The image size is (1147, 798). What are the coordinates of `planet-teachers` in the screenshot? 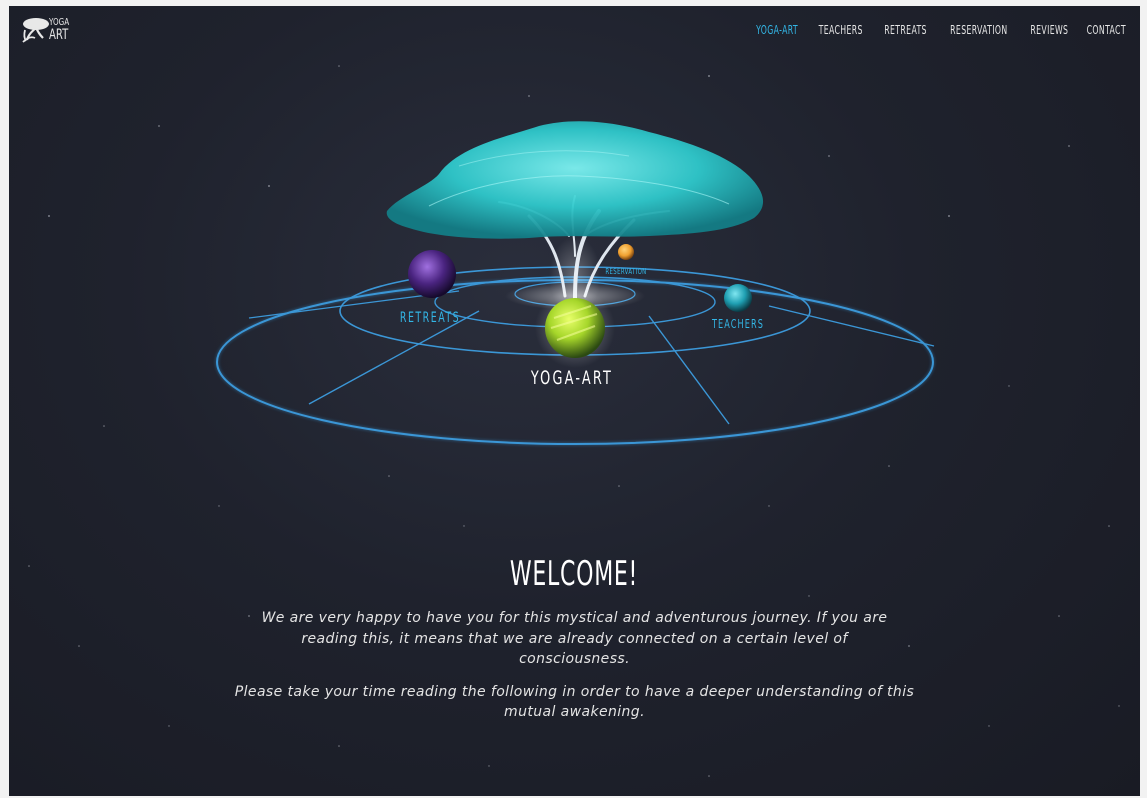 It's located at (738, 298).